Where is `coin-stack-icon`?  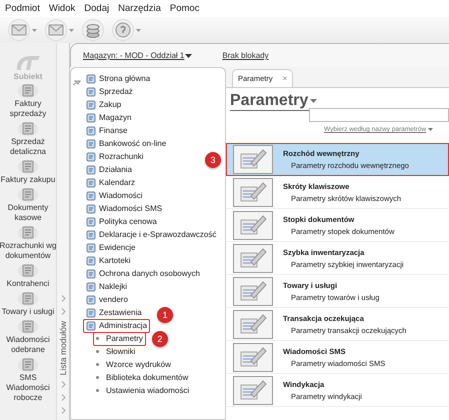 coin-stack-icon is located at coordinates (93, 30).